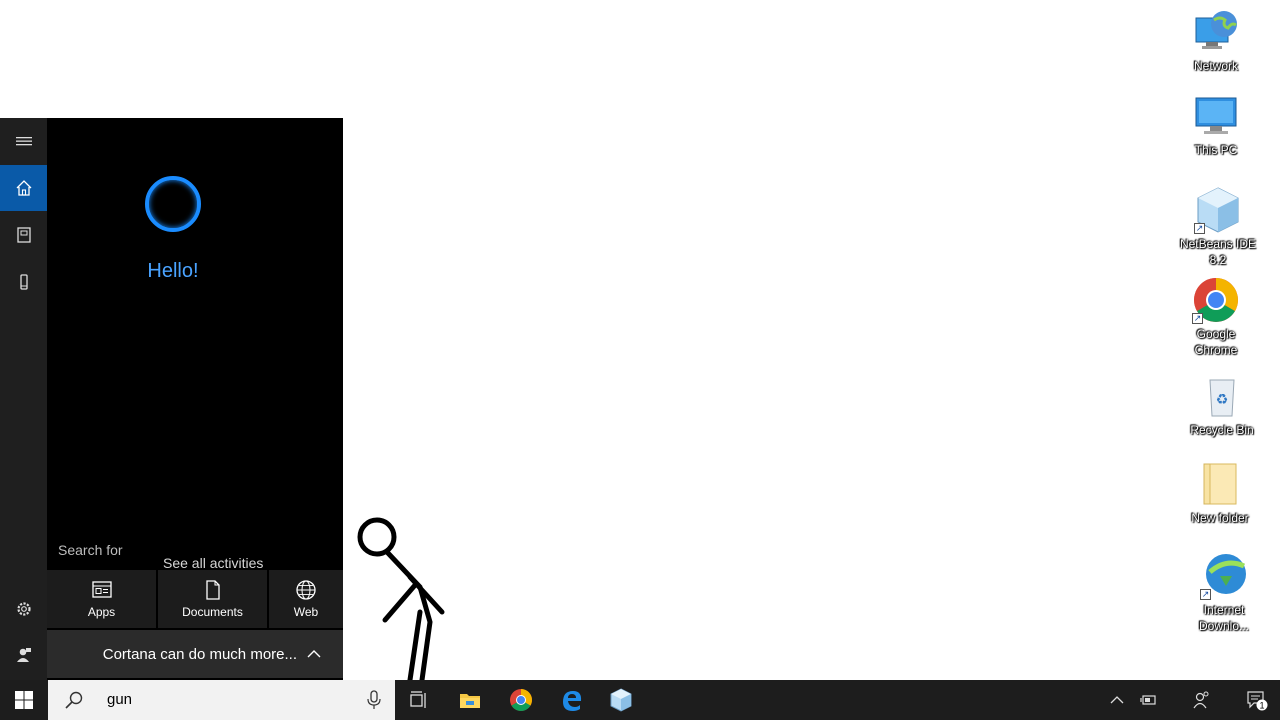 The height and width of the screenshot is (720, 1280). I want to click on desktop-icon-chrome: ↗ Google Chrome, so click(1216, 317).